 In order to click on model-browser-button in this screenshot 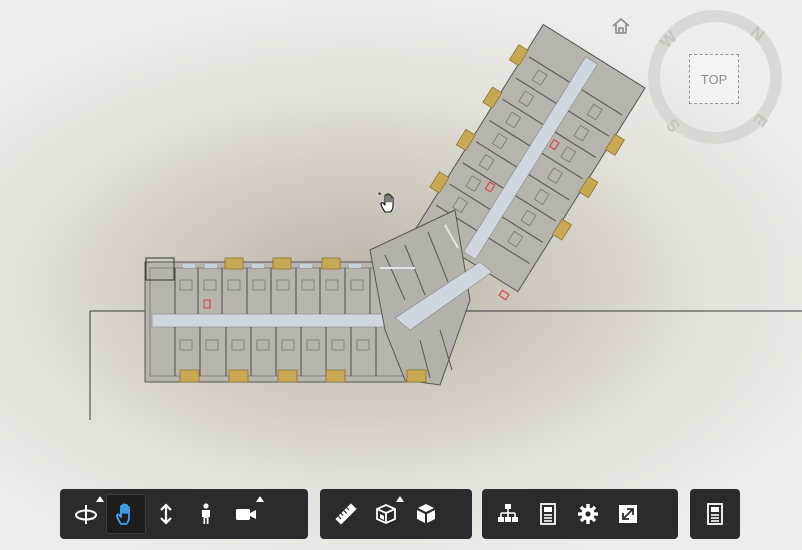, I will do `click(508, 514)`.